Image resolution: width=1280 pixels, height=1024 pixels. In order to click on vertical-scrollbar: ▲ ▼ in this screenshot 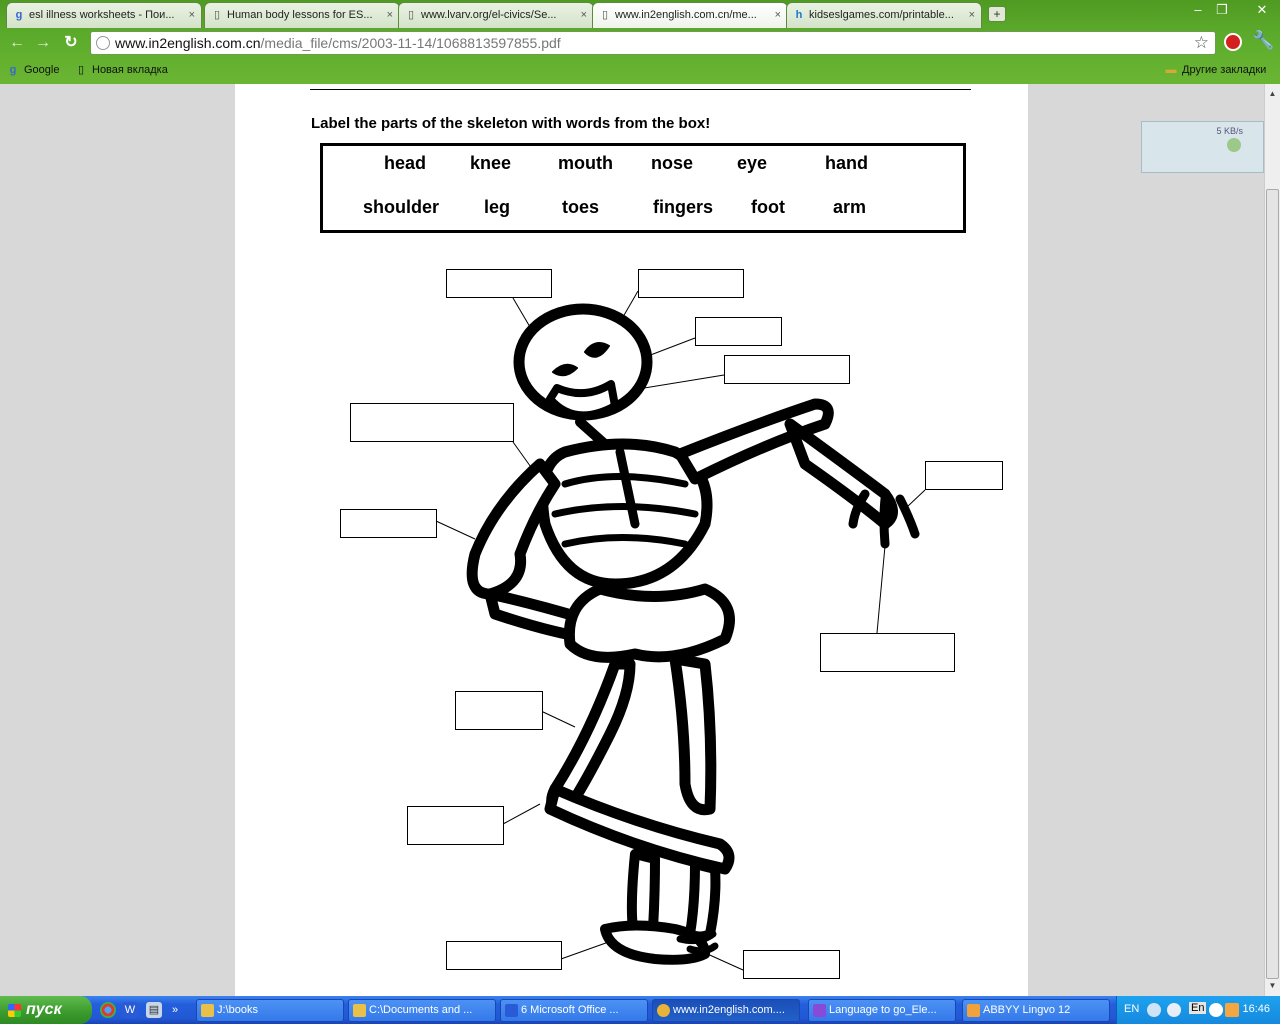, I will do `click(1272, 540)`.